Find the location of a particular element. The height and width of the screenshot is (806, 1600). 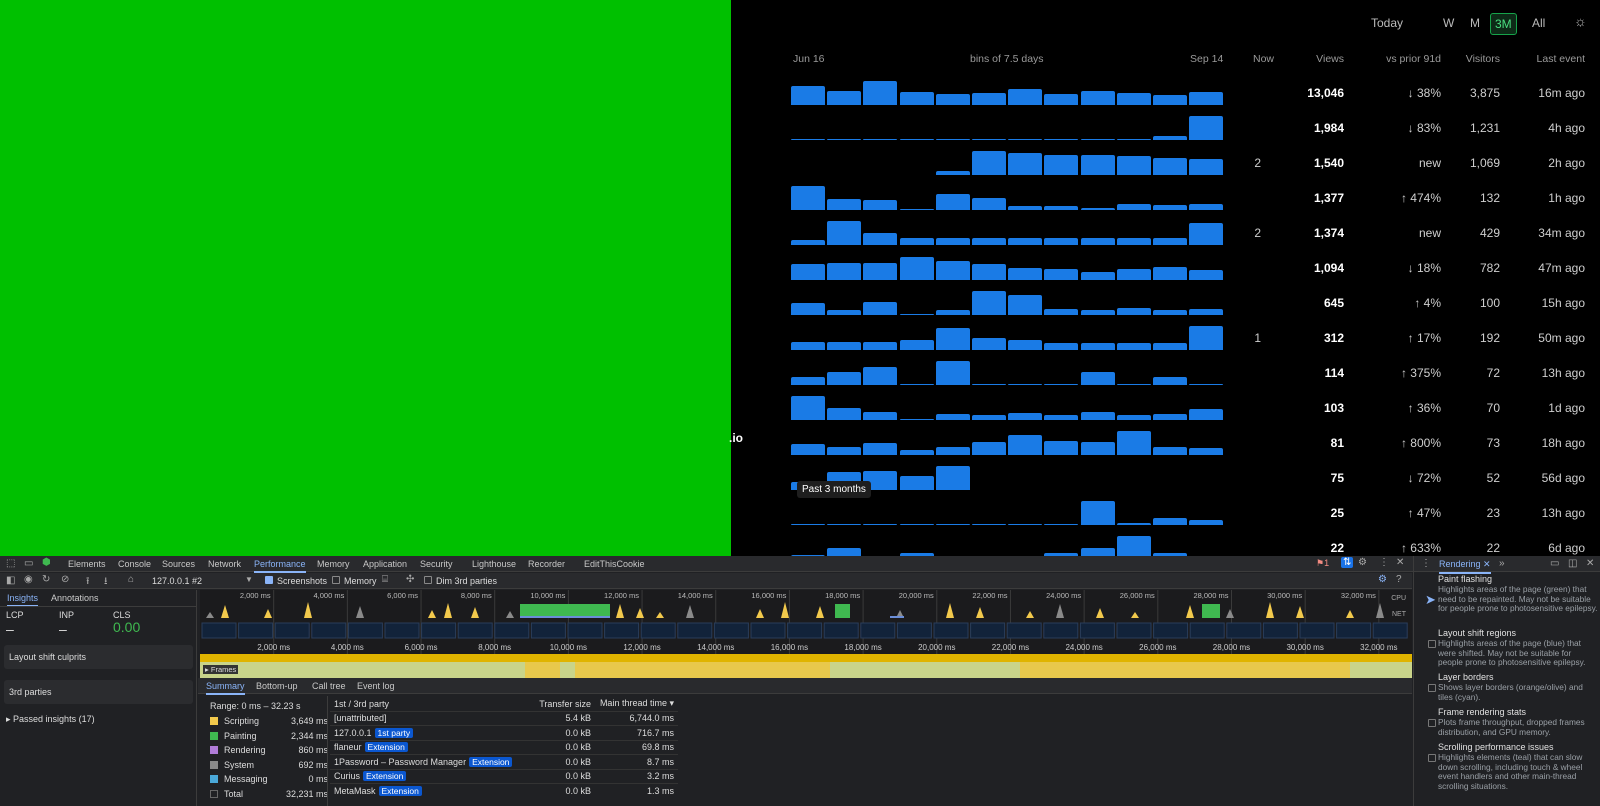

sync-icon: ⇅ is located at coordinates (1347, 562).